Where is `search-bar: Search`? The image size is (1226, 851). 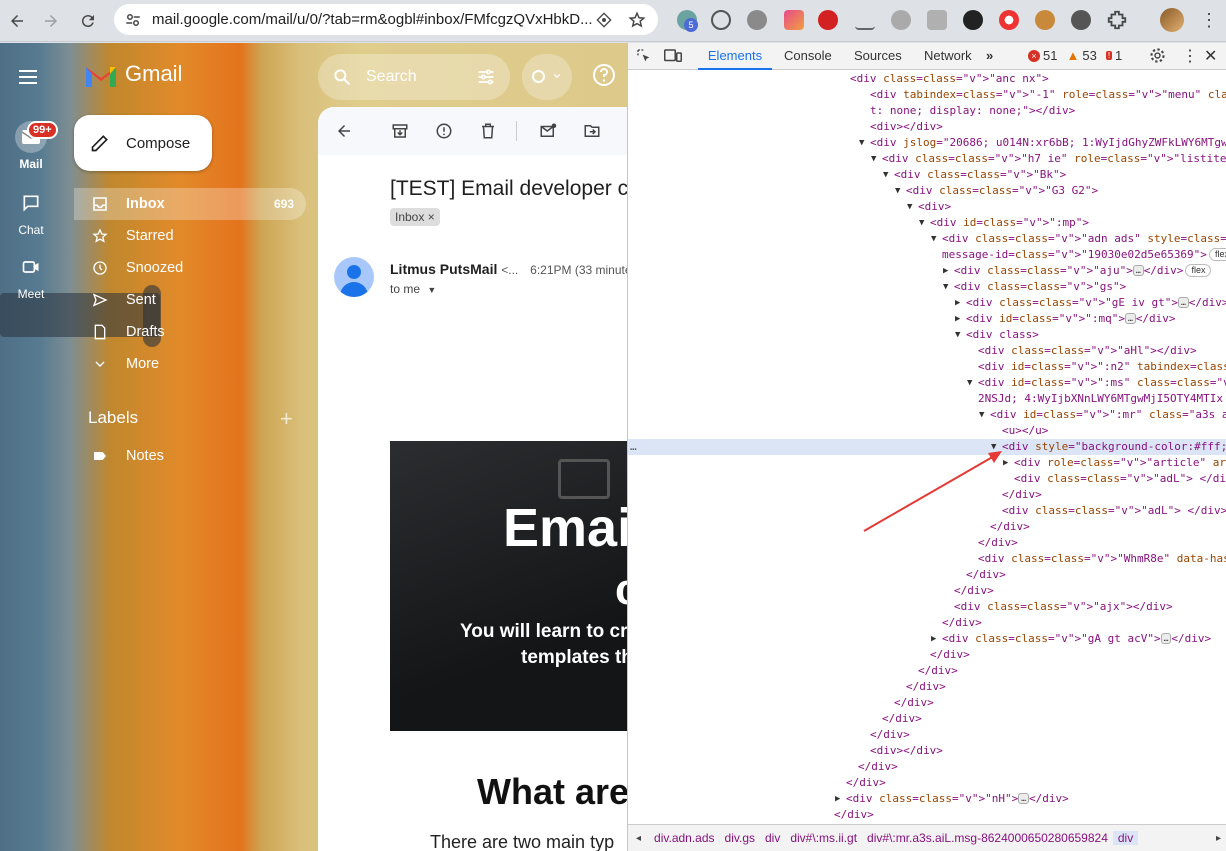 search-bar: Search is located at coordinates (414, 77).